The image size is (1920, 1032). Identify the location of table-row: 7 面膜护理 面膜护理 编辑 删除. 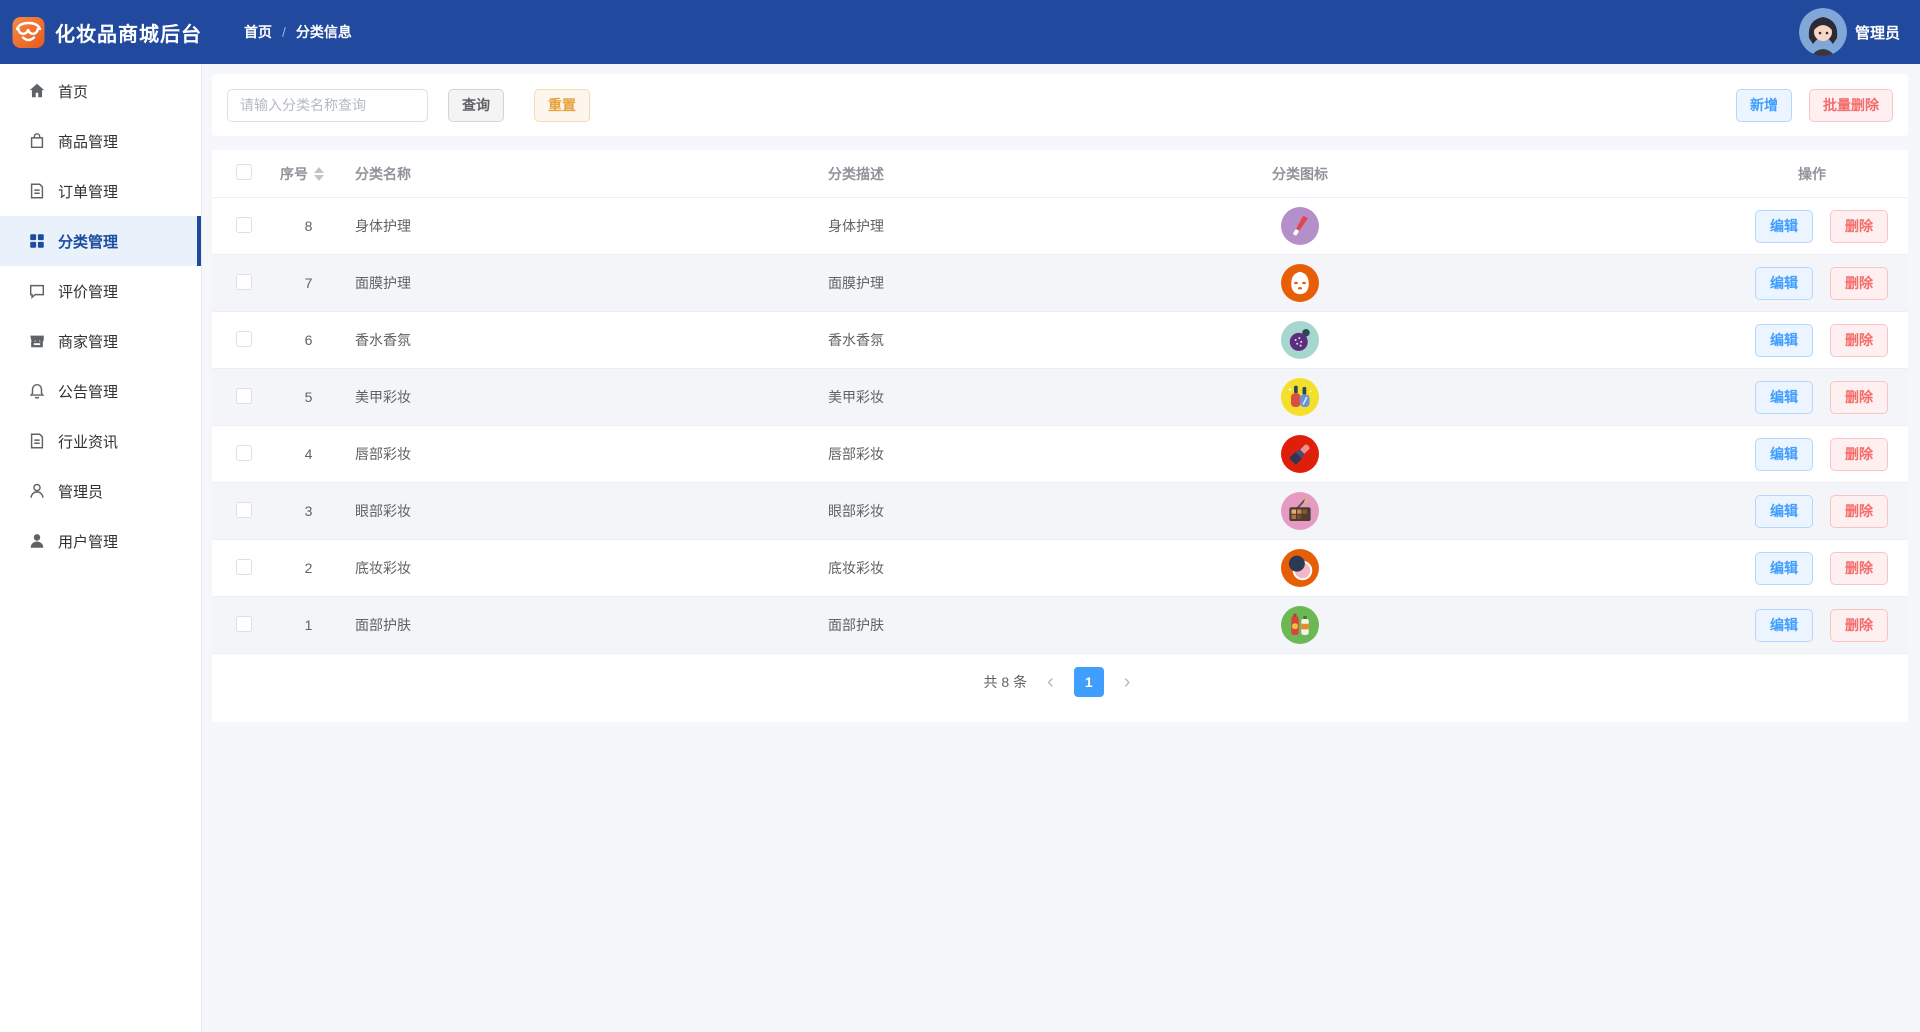
(1060, 283).